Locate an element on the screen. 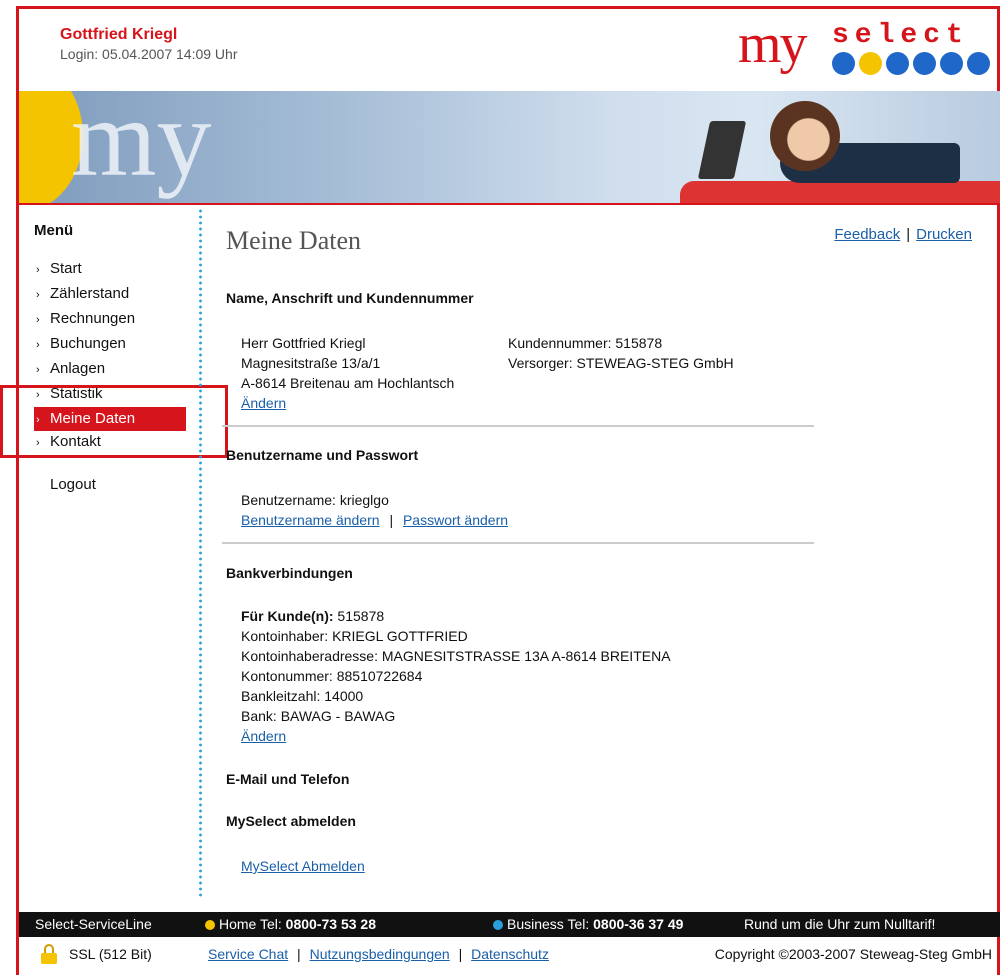  customer-city: A-8614 Breitenau am Hochlantsch is located at coordinates (348, 383).